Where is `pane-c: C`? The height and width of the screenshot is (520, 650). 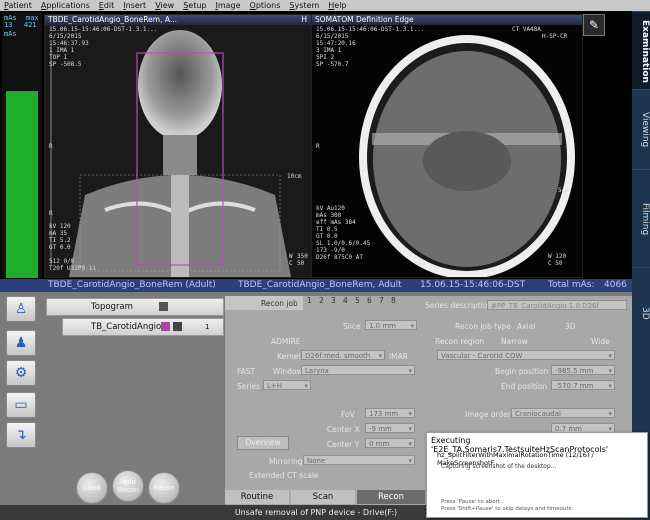 pane-c: C is located at coordinates (291, 263).